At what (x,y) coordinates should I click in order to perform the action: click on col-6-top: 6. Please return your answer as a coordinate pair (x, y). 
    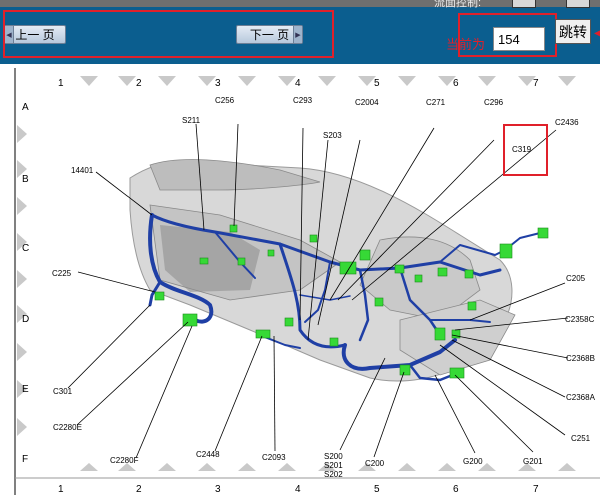
    Looking at the image, I should click on (456, 83).